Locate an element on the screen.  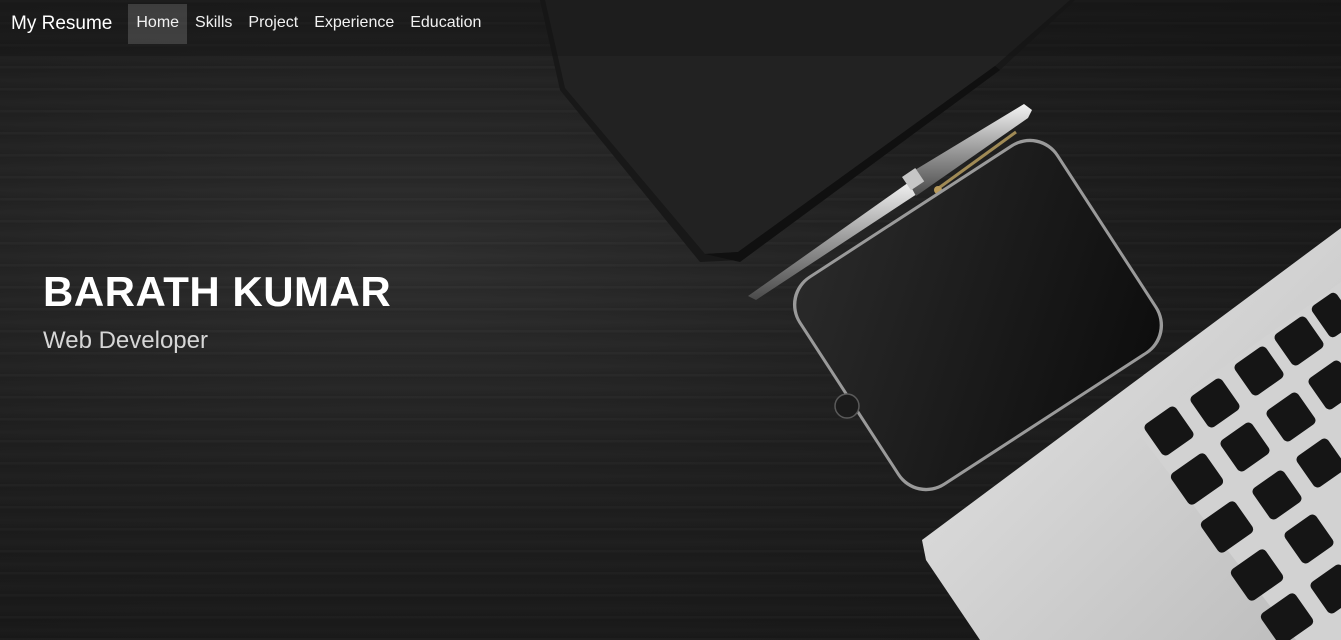
hero-title: Web Developer is located at coordinates (125, 340).